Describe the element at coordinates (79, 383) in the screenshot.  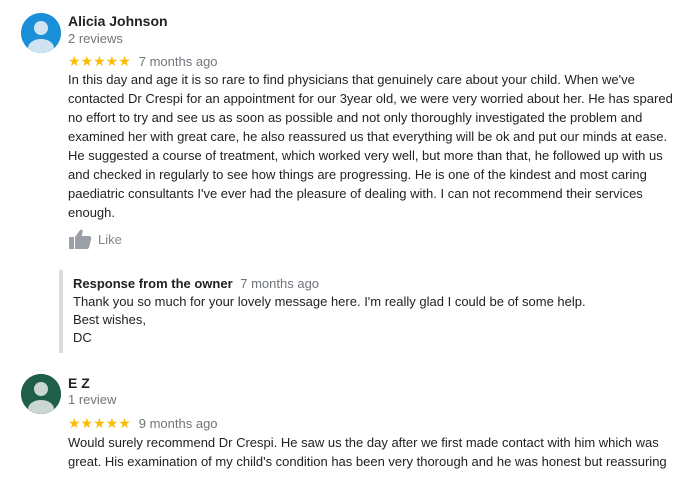
I see `reviewer-name: E Z` at that location.